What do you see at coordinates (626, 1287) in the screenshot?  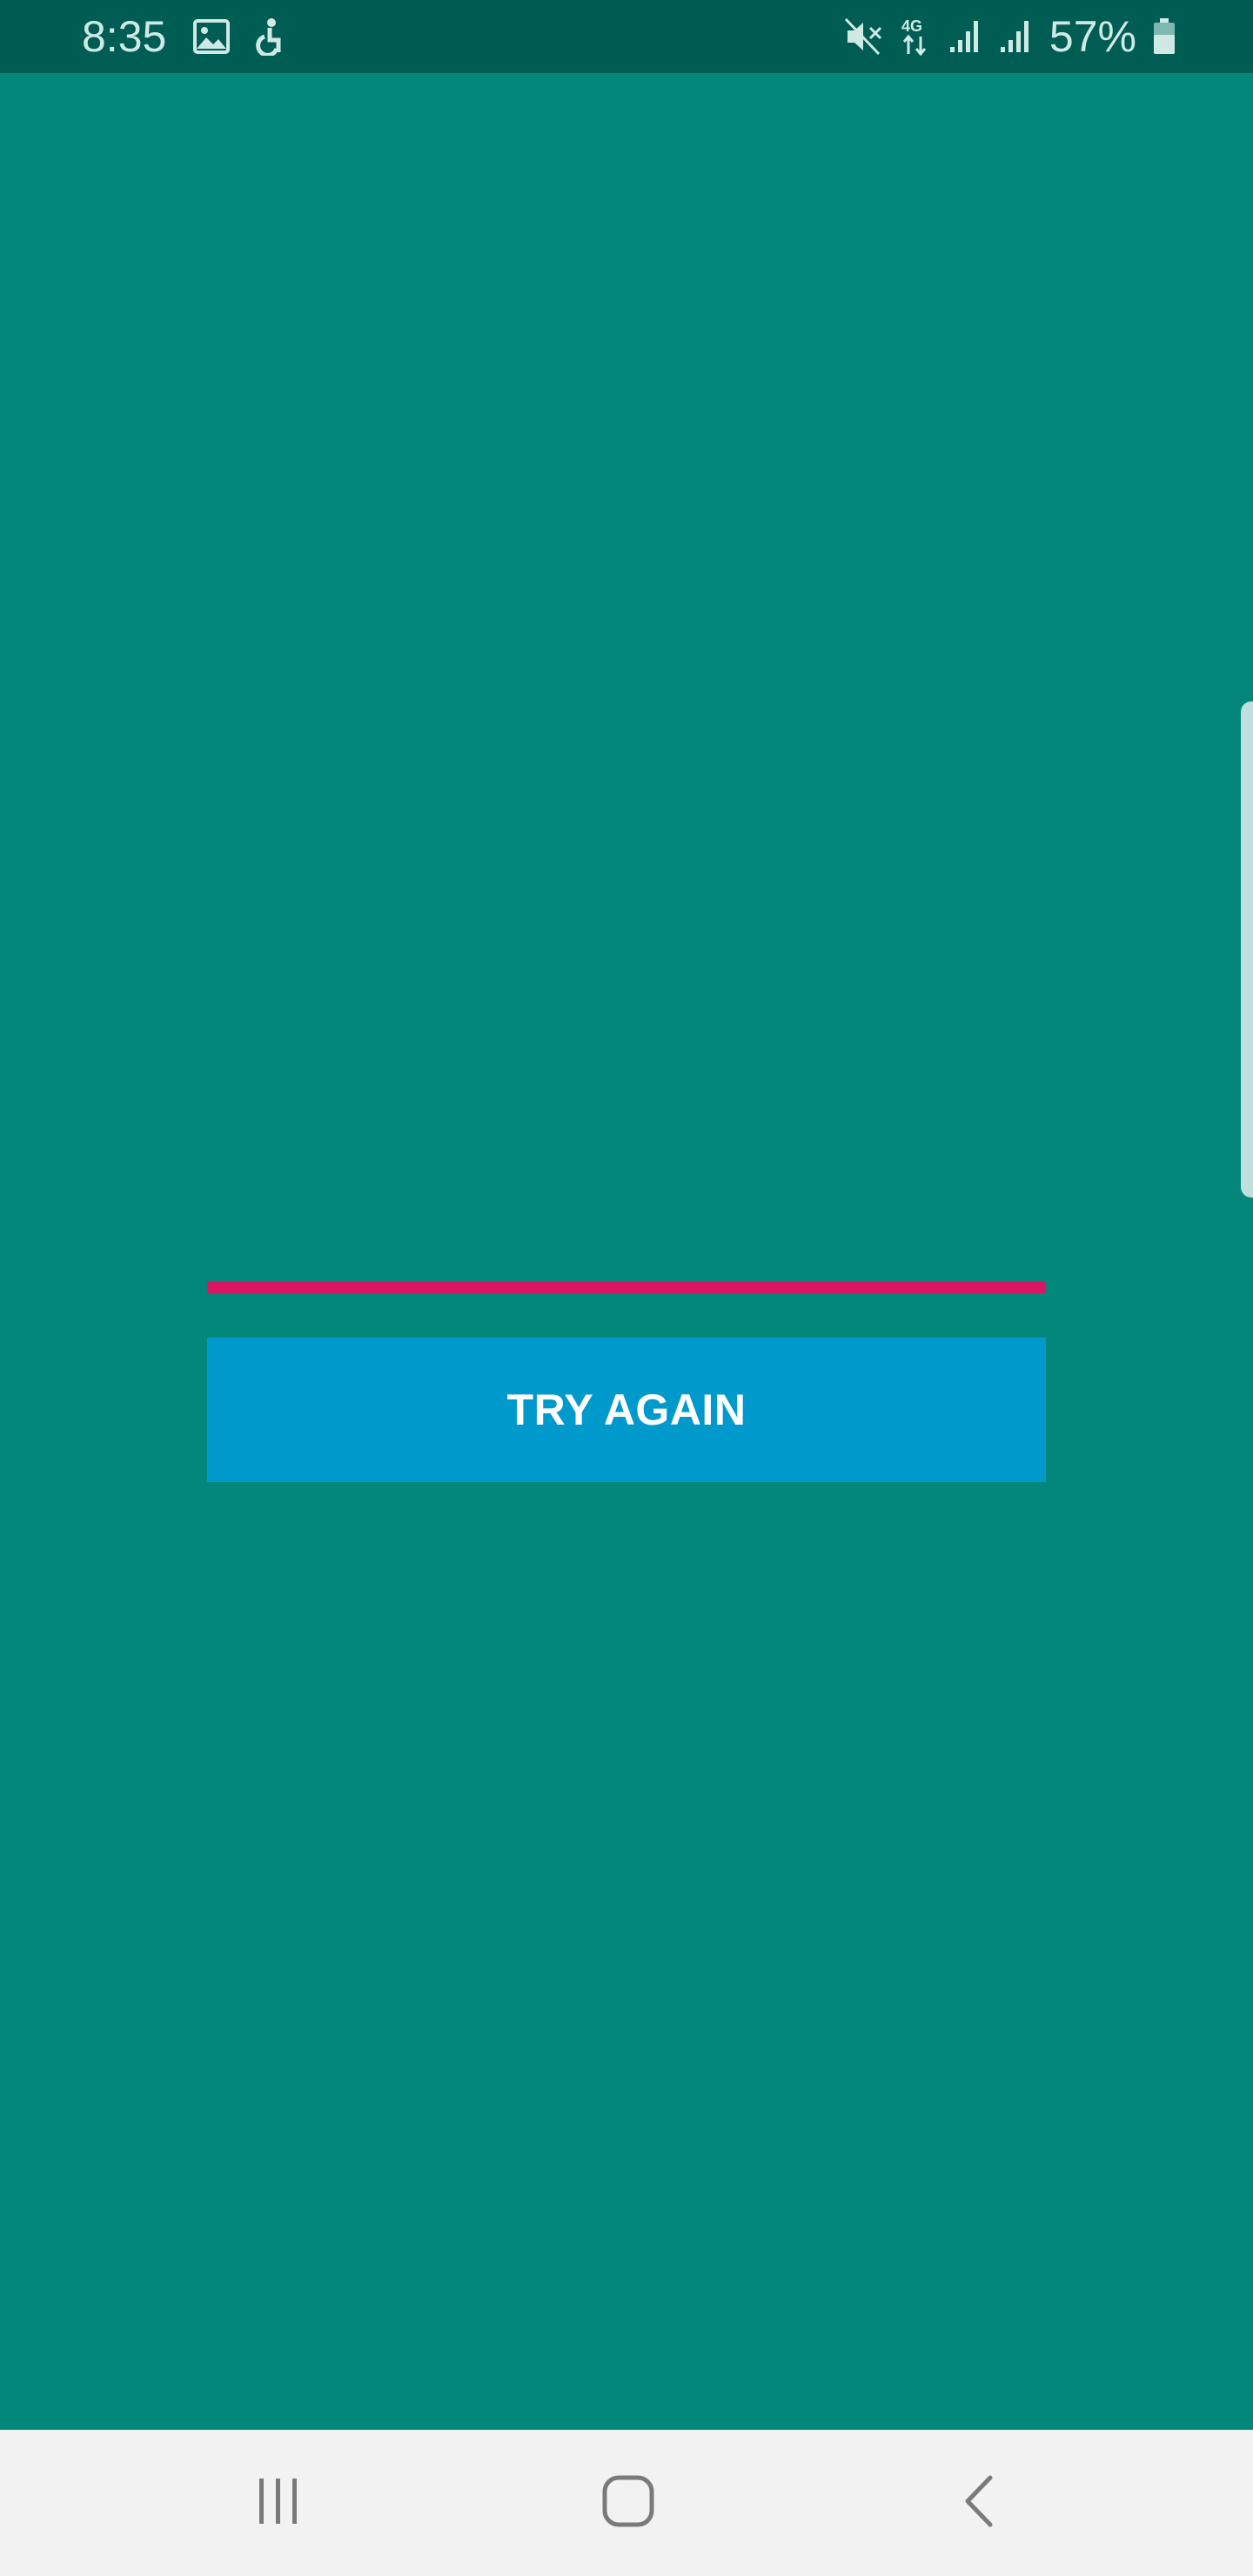 I see `error-indicator-bar` at bounding box center [626, 1287].